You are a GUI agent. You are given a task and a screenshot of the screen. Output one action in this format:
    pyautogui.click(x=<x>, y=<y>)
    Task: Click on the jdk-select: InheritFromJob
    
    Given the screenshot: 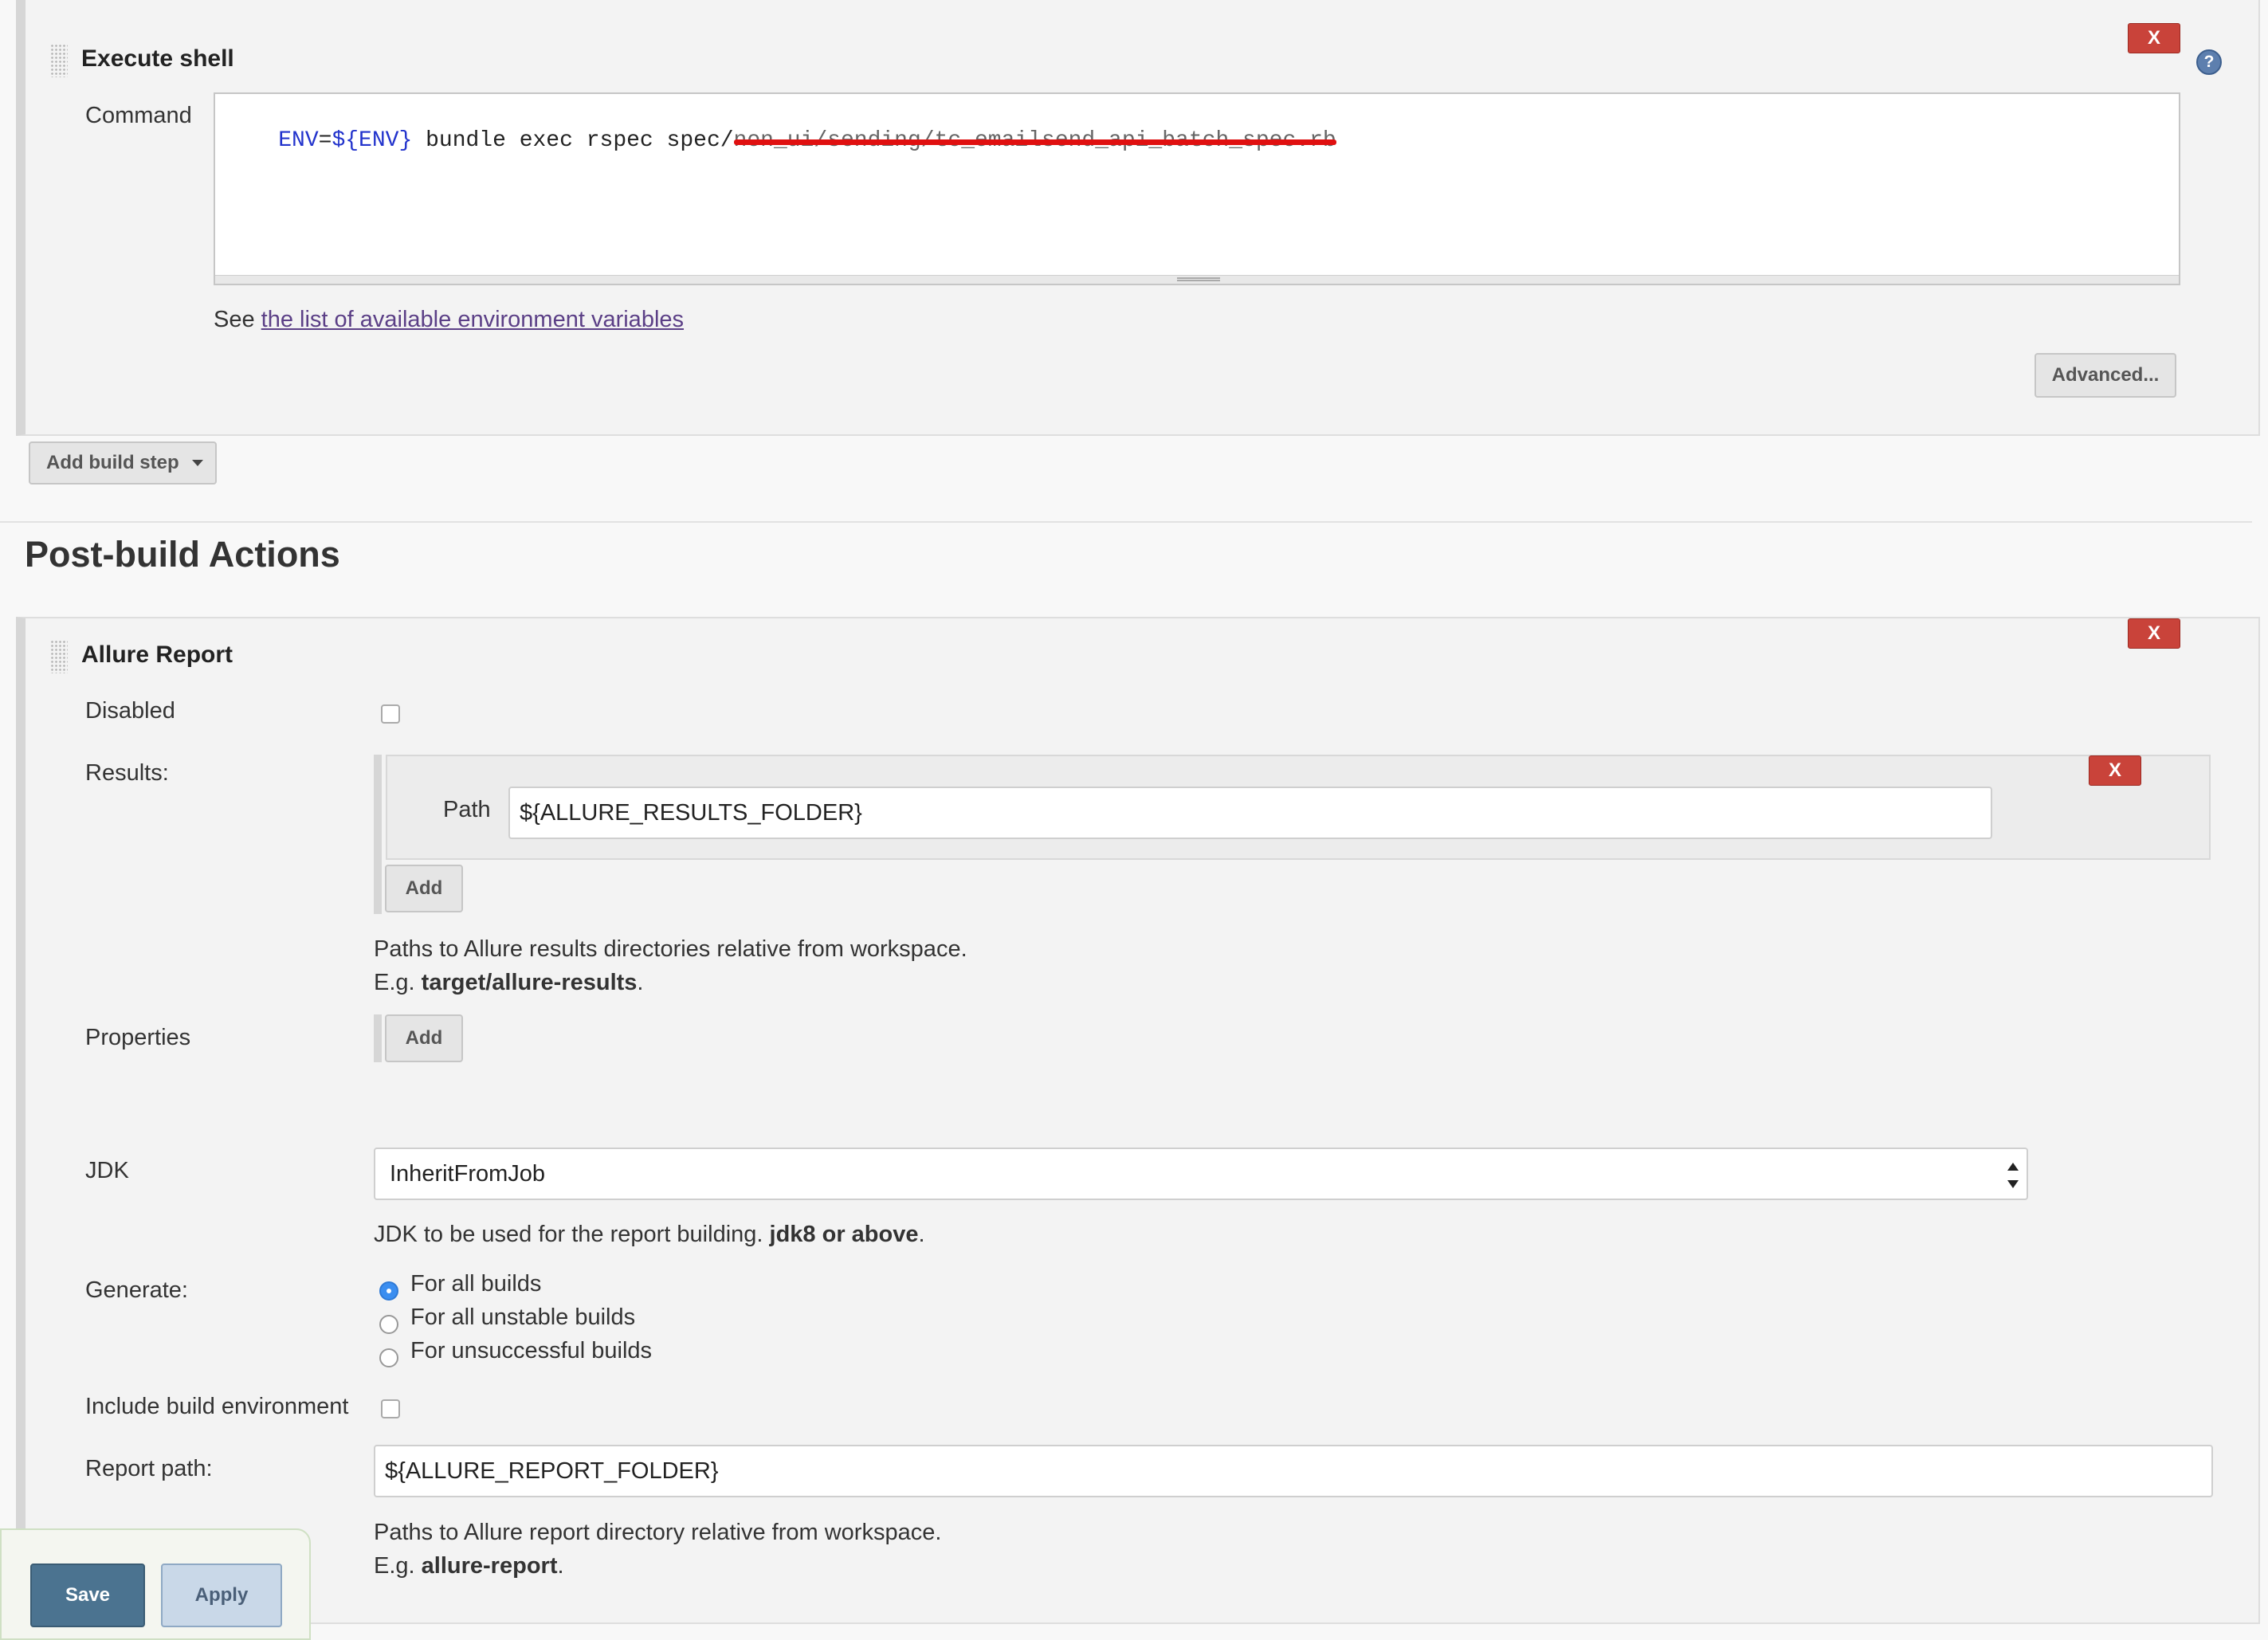 What is the action you would take?
    pyautogui.click(x=1201, y=1174)
    